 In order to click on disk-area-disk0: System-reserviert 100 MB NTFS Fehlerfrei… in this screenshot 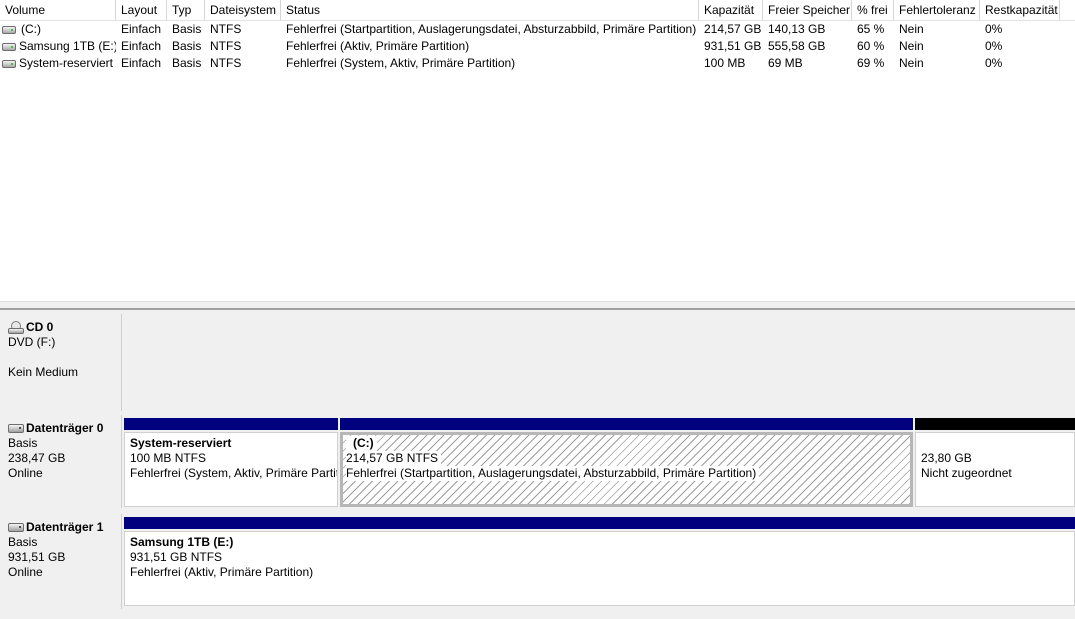, I will do `click(599, 462)`.